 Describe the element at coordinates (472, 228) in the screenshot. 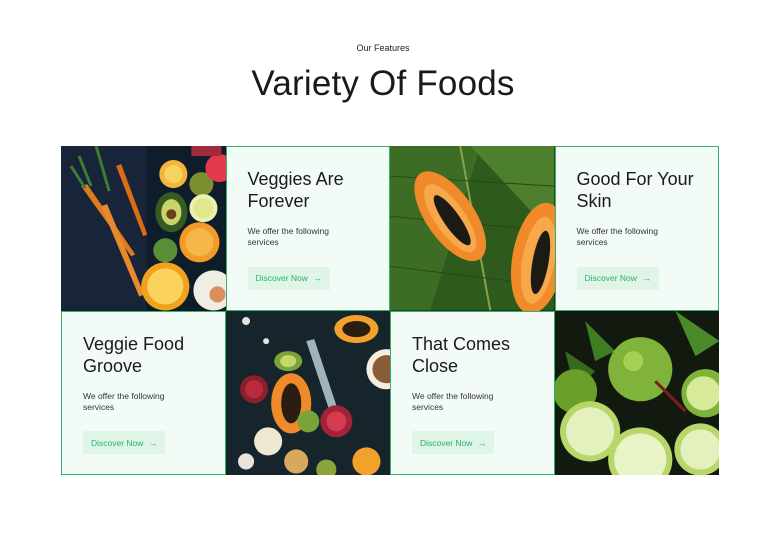

I see `papaya-image` at that location.